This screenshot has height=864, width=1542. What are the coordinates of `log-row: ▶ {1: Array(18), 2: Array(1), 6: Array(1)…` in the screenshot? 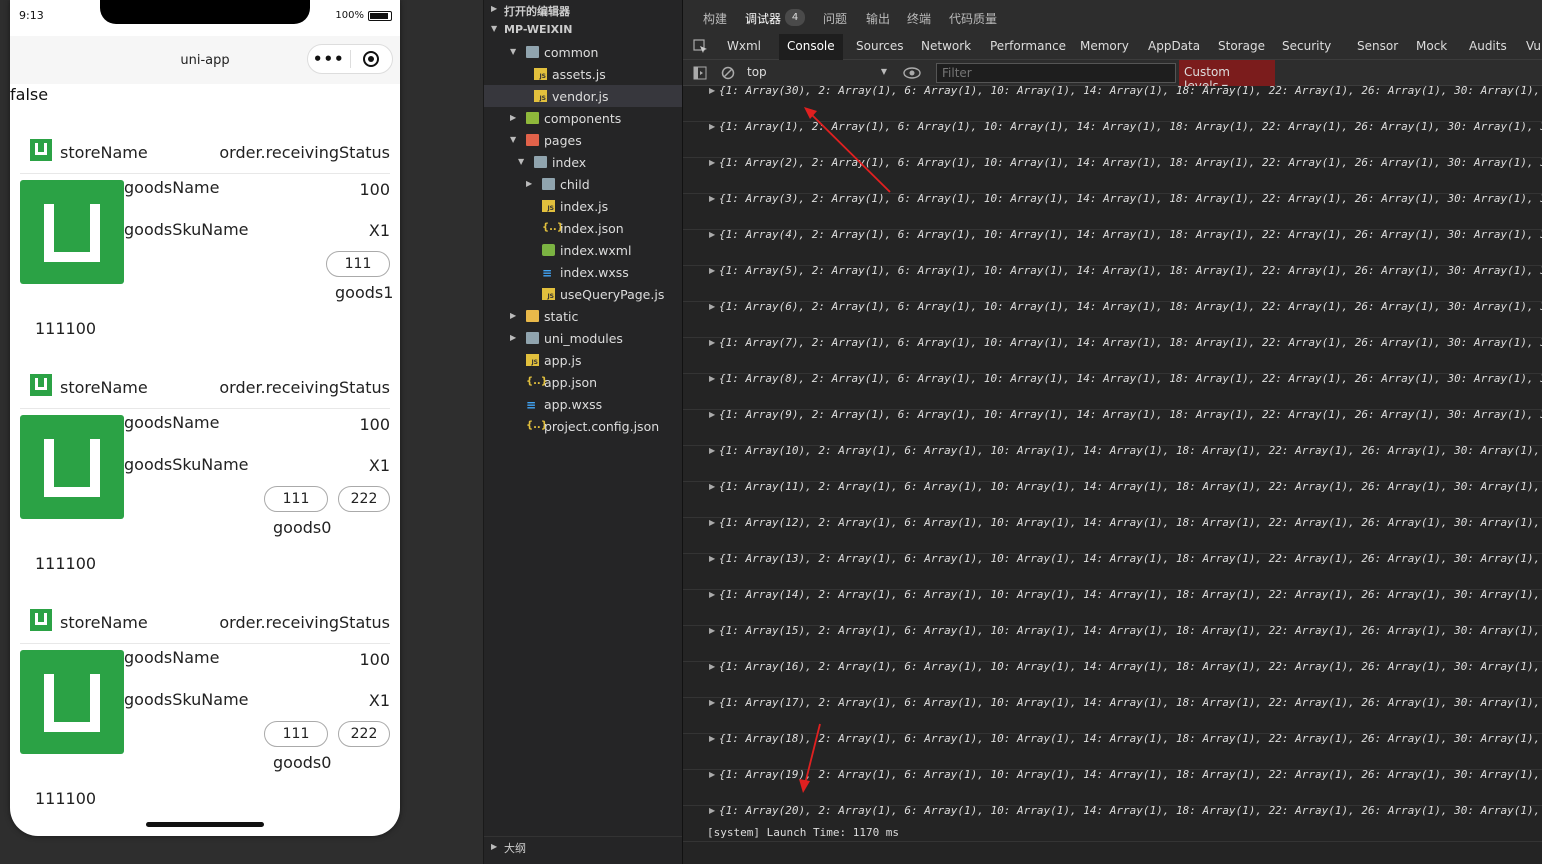 It's located at (1112, 752).